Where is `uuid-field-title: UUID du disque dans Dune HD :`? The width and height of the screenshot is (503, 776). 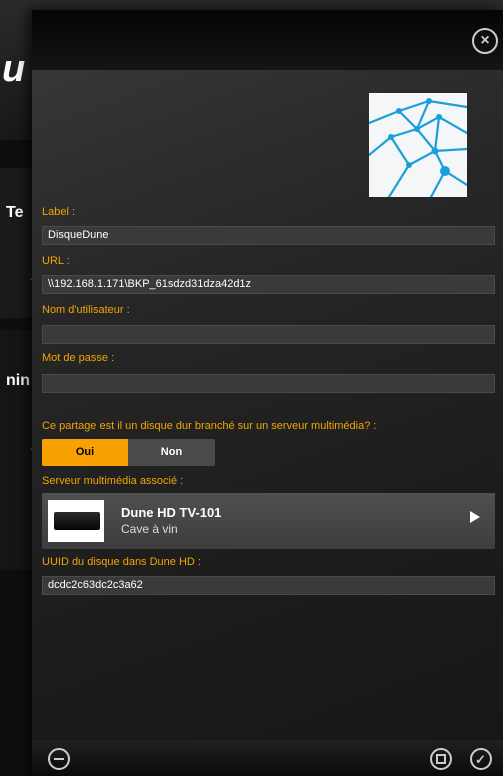
uuid-field-title: UUID du disque dans Dune HD : is located at coordinates (121, 562).